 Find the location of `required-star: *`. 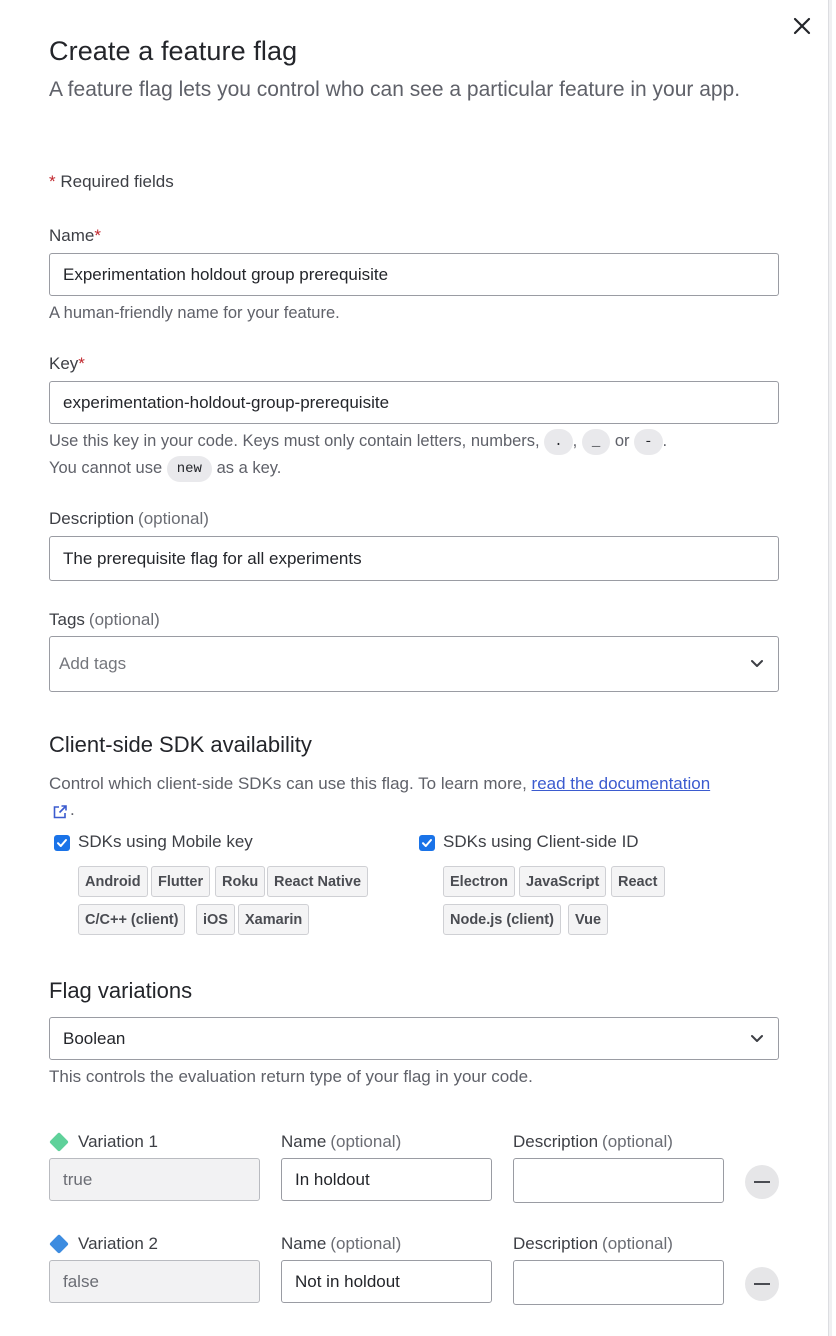

required-star: * is located at coordinates (52, 181).